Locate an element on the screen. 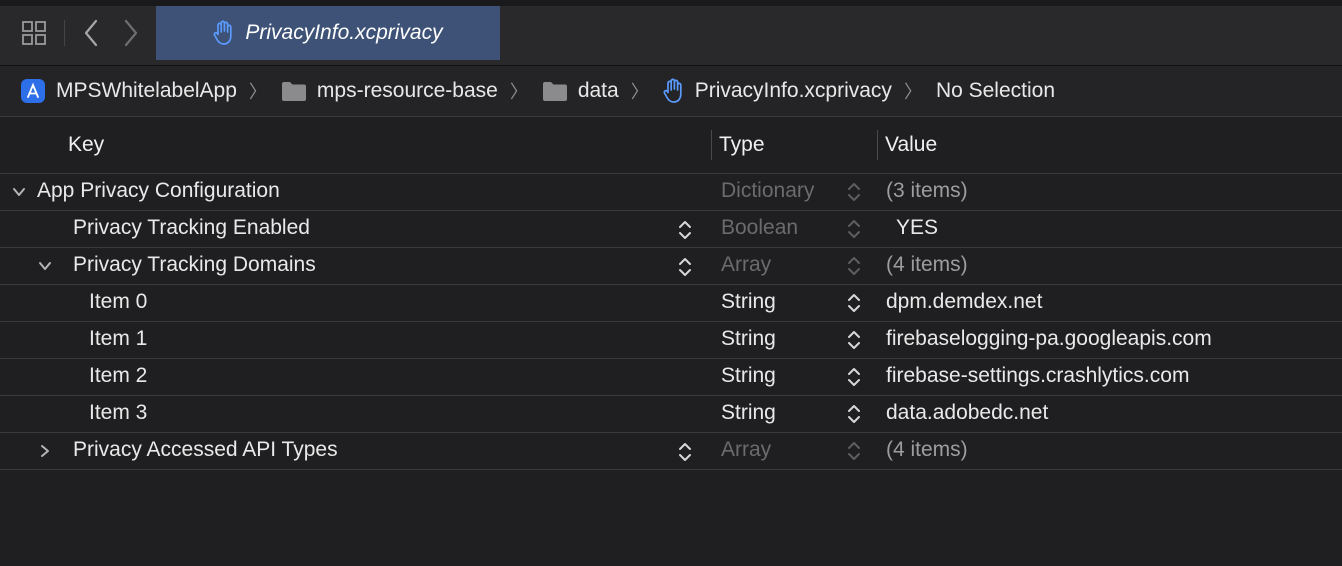  table-row: Privacy Tracking Domains Array (4 items) is located at coordinates (671, 266).